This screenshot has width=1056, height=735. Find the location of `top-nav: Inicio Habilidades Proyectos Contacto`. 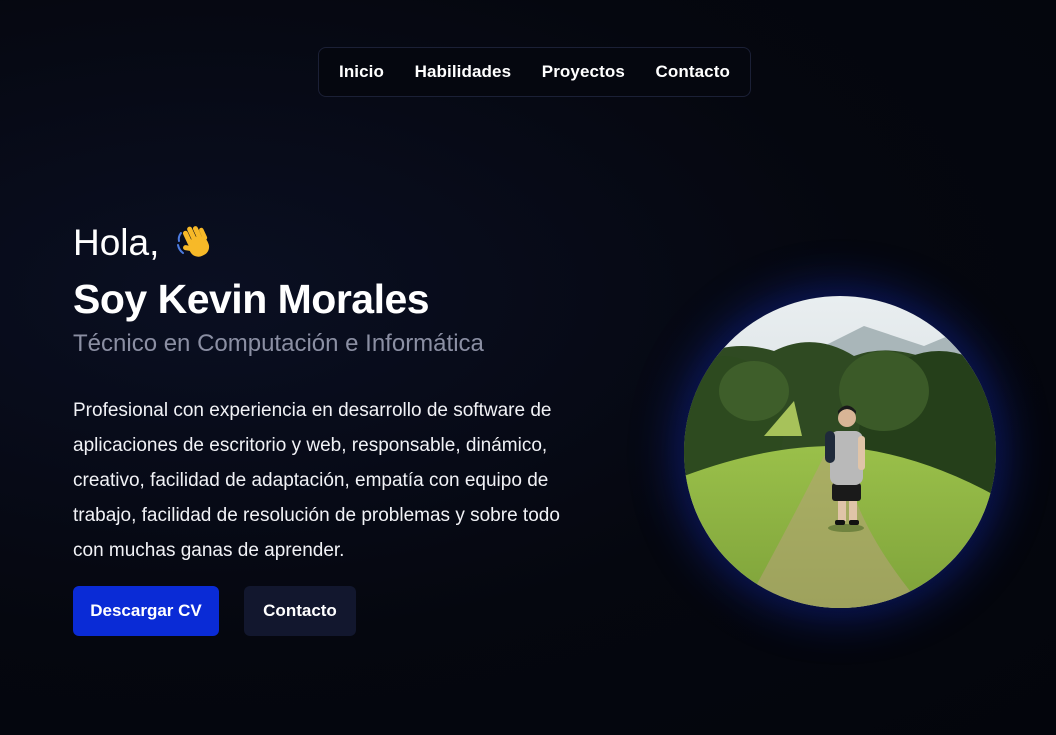

top-nav: Inicio Habilidades Proyectos Contacto is located at coordinates (534, 72).